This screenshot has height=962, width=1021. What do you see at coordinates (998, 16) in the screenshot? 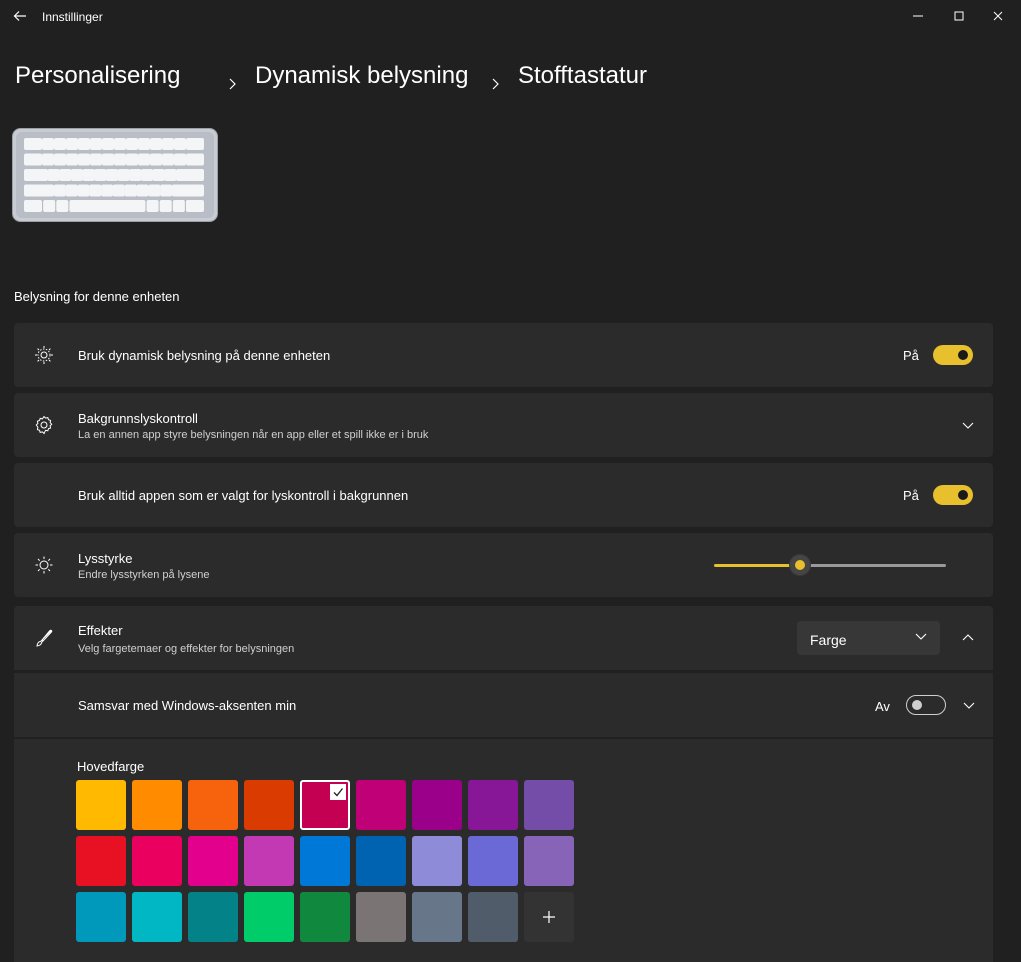
I see `close-button` at bounding box center [998, 16].